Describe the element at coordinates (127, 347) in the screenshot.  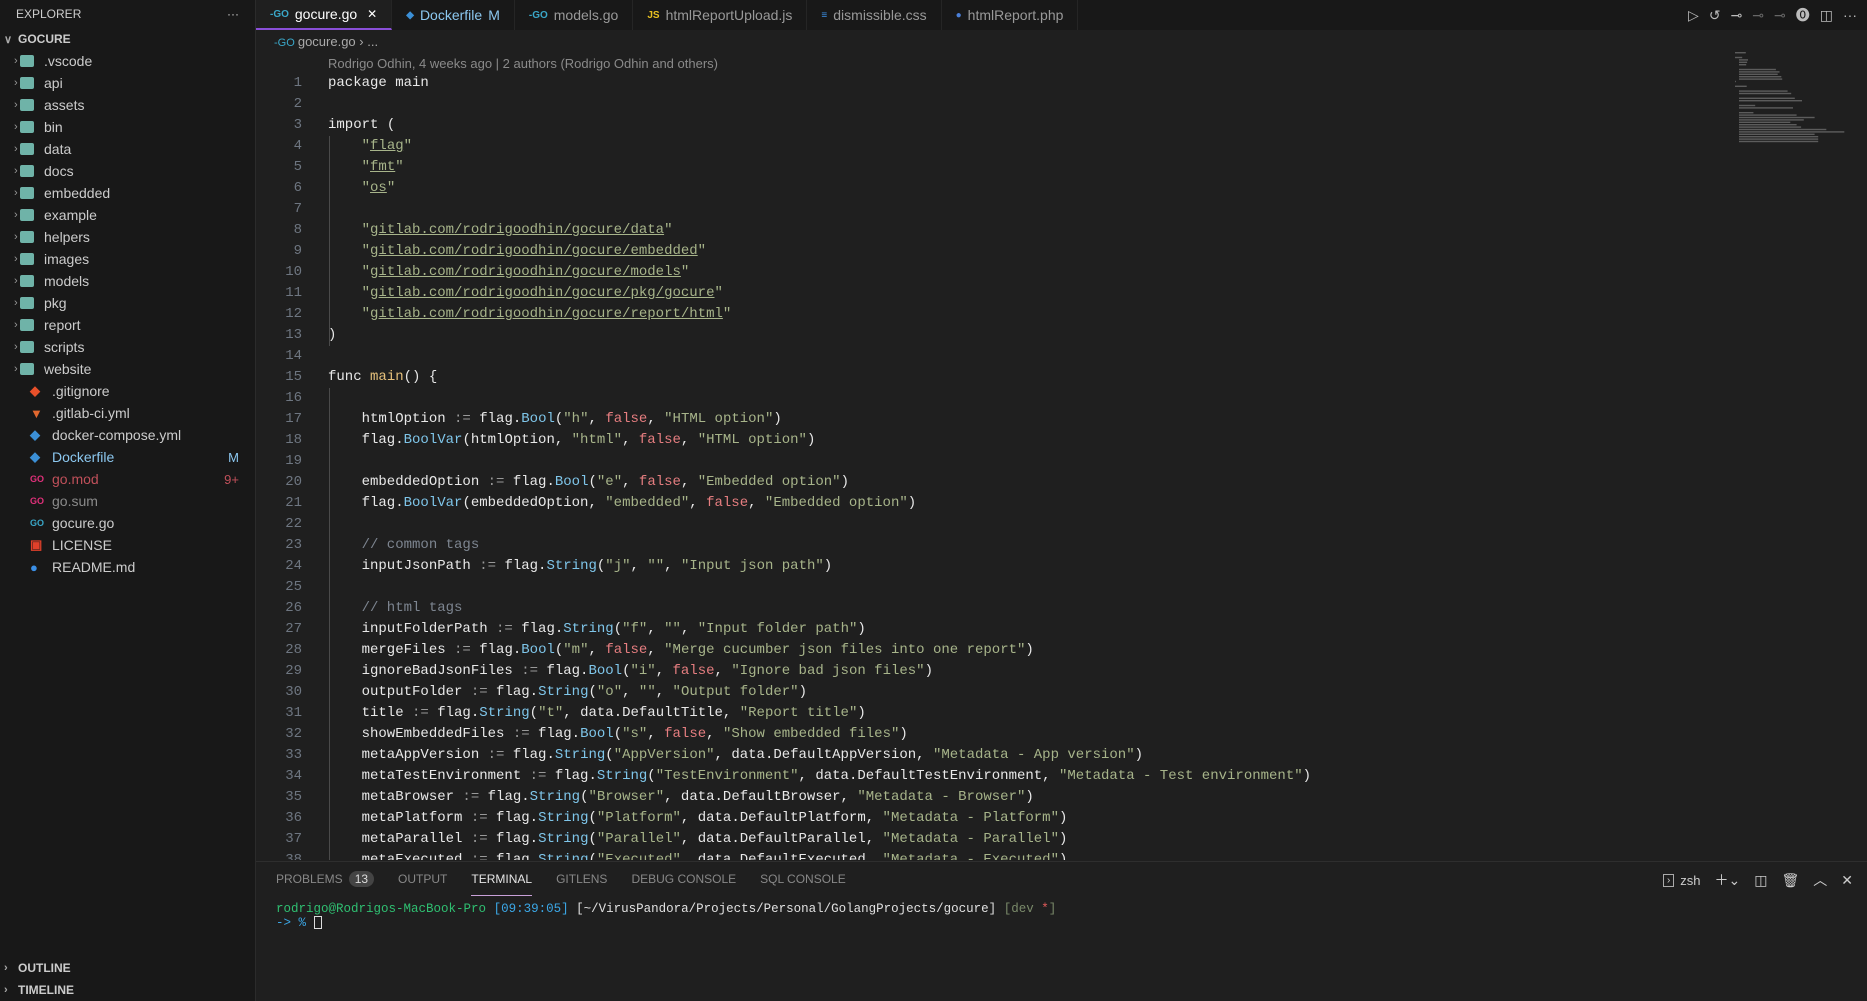
I see `folder-item: › scripts` at that location.